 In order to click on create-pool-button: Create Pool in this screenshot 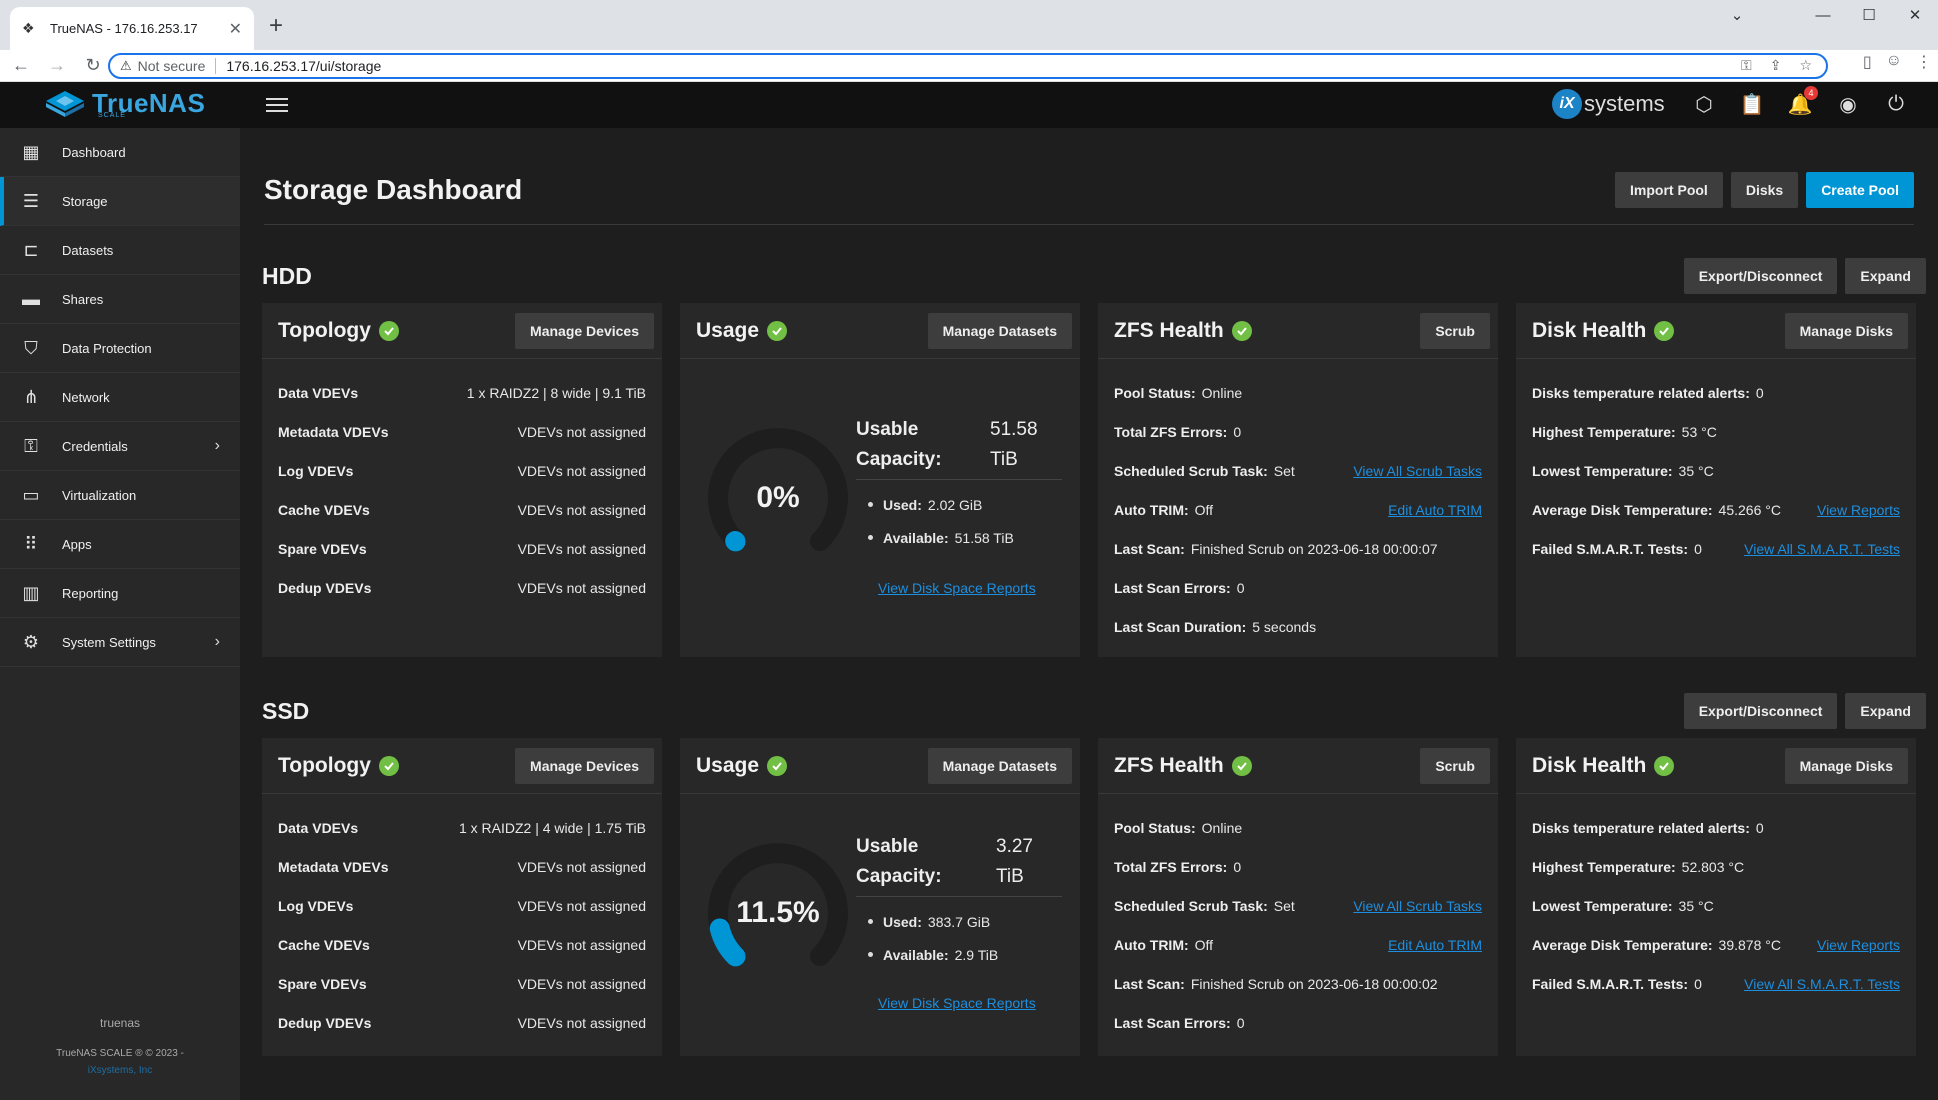, I will do `click(1860, 190)`.